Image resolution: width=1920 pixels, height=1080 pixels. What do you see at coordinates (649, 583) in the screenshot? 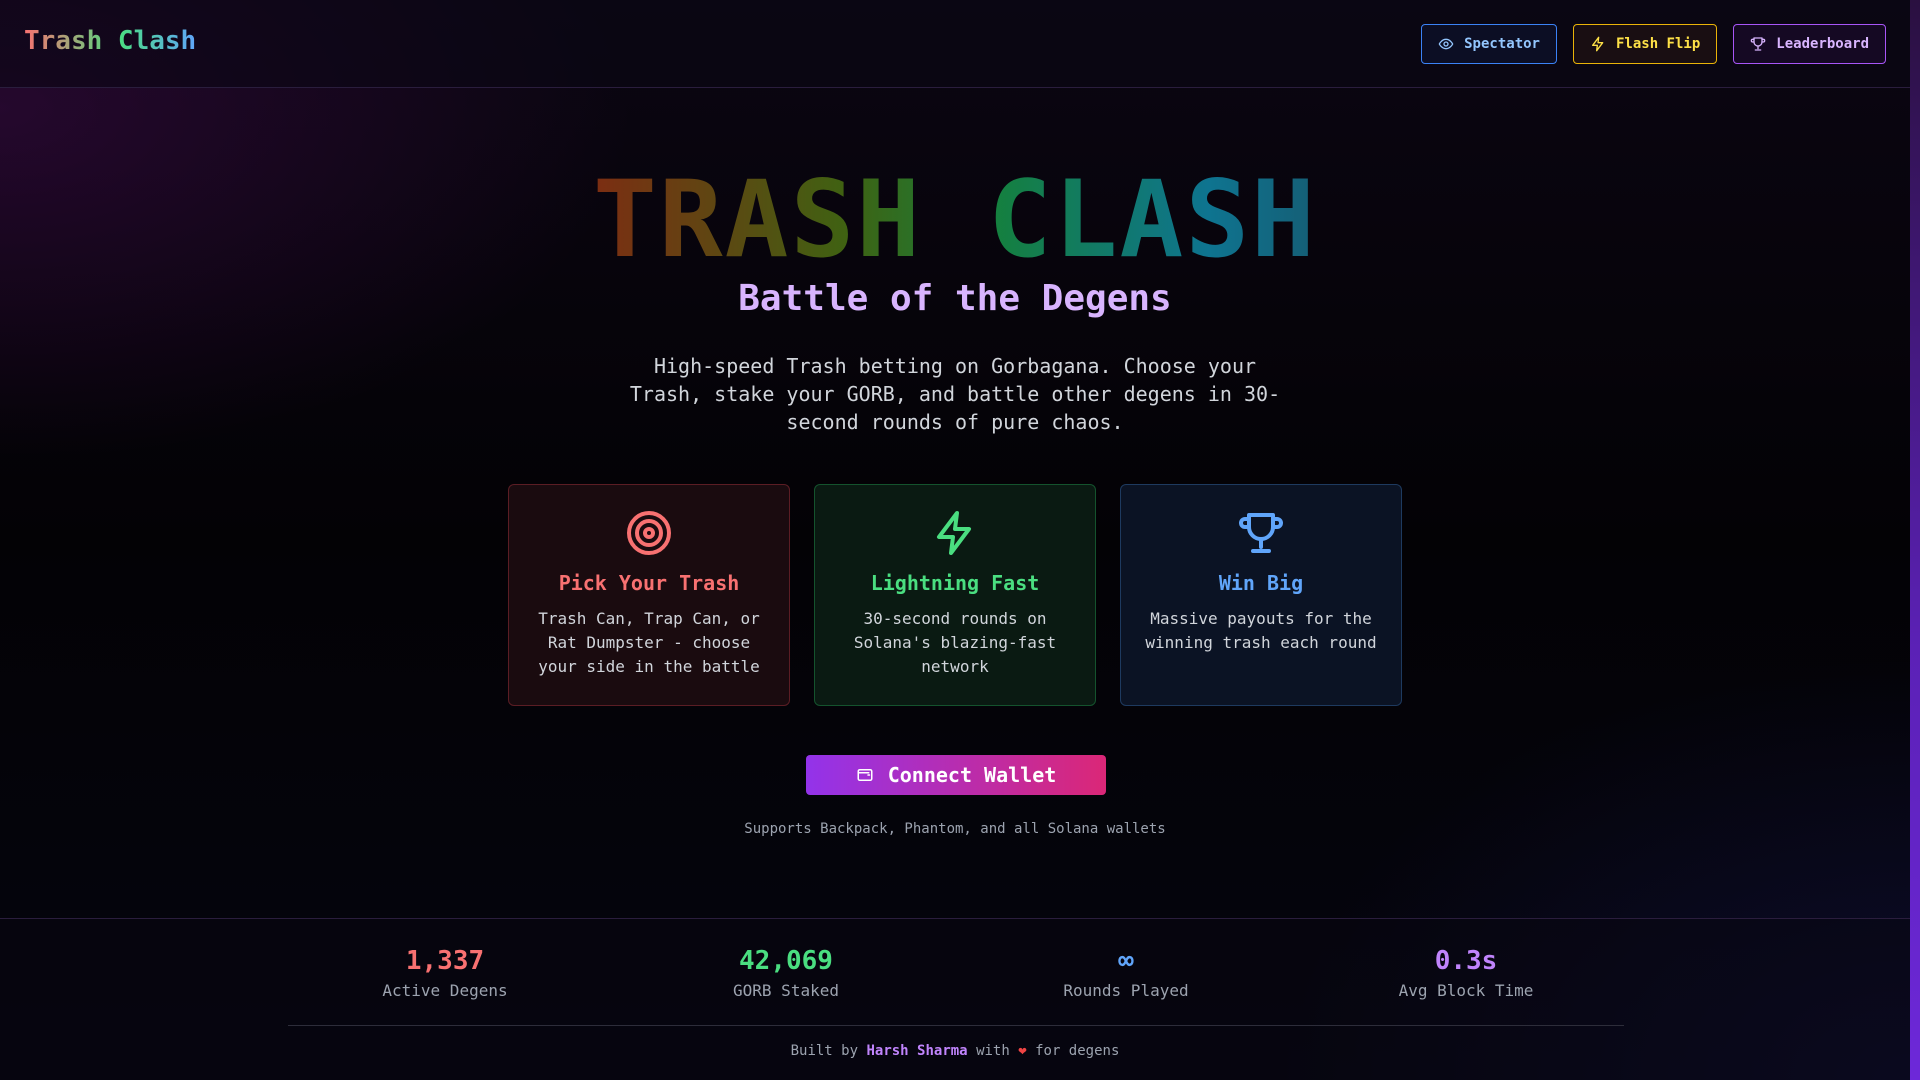
I see `feature-title: Pick Your Trash` at bounding box center [649, 583].